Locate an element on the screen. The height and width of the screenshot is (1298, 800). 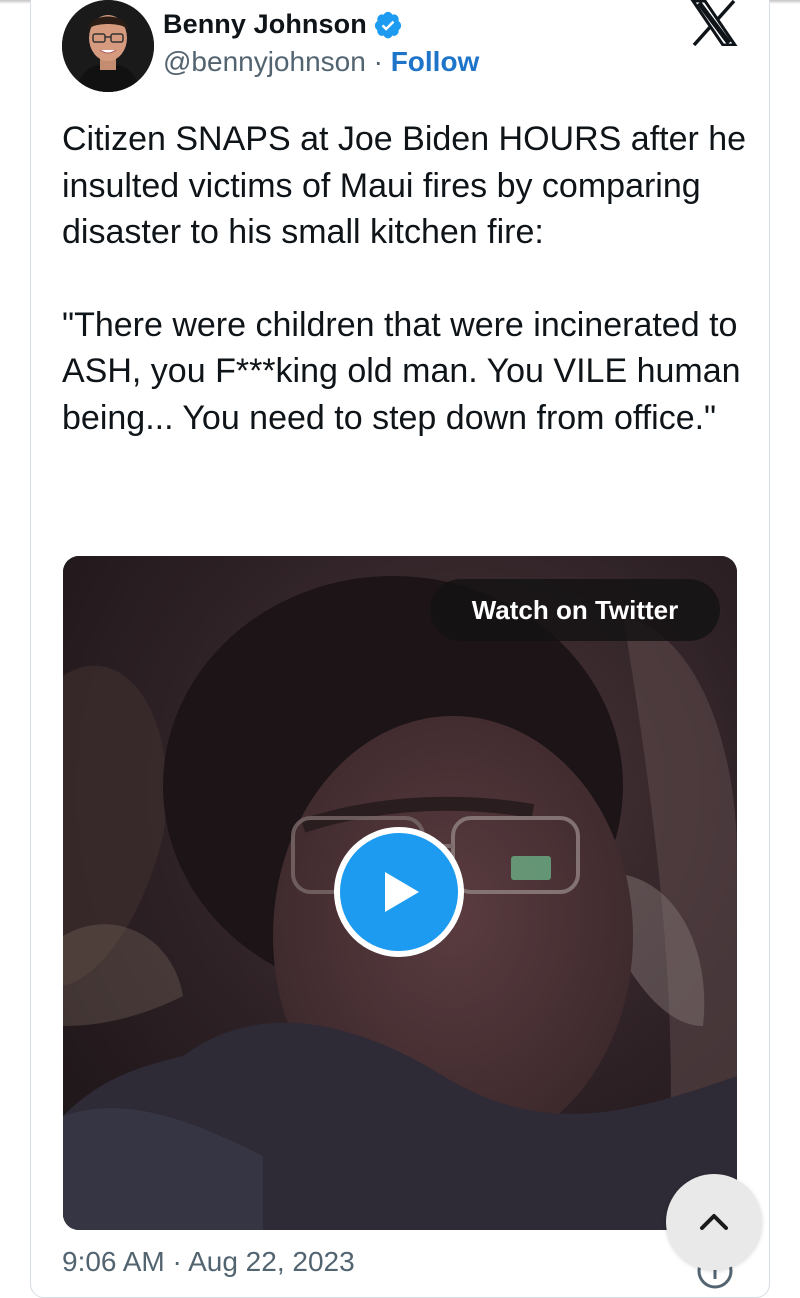
chevron-up-icon is located at coordinates (714, 1222).